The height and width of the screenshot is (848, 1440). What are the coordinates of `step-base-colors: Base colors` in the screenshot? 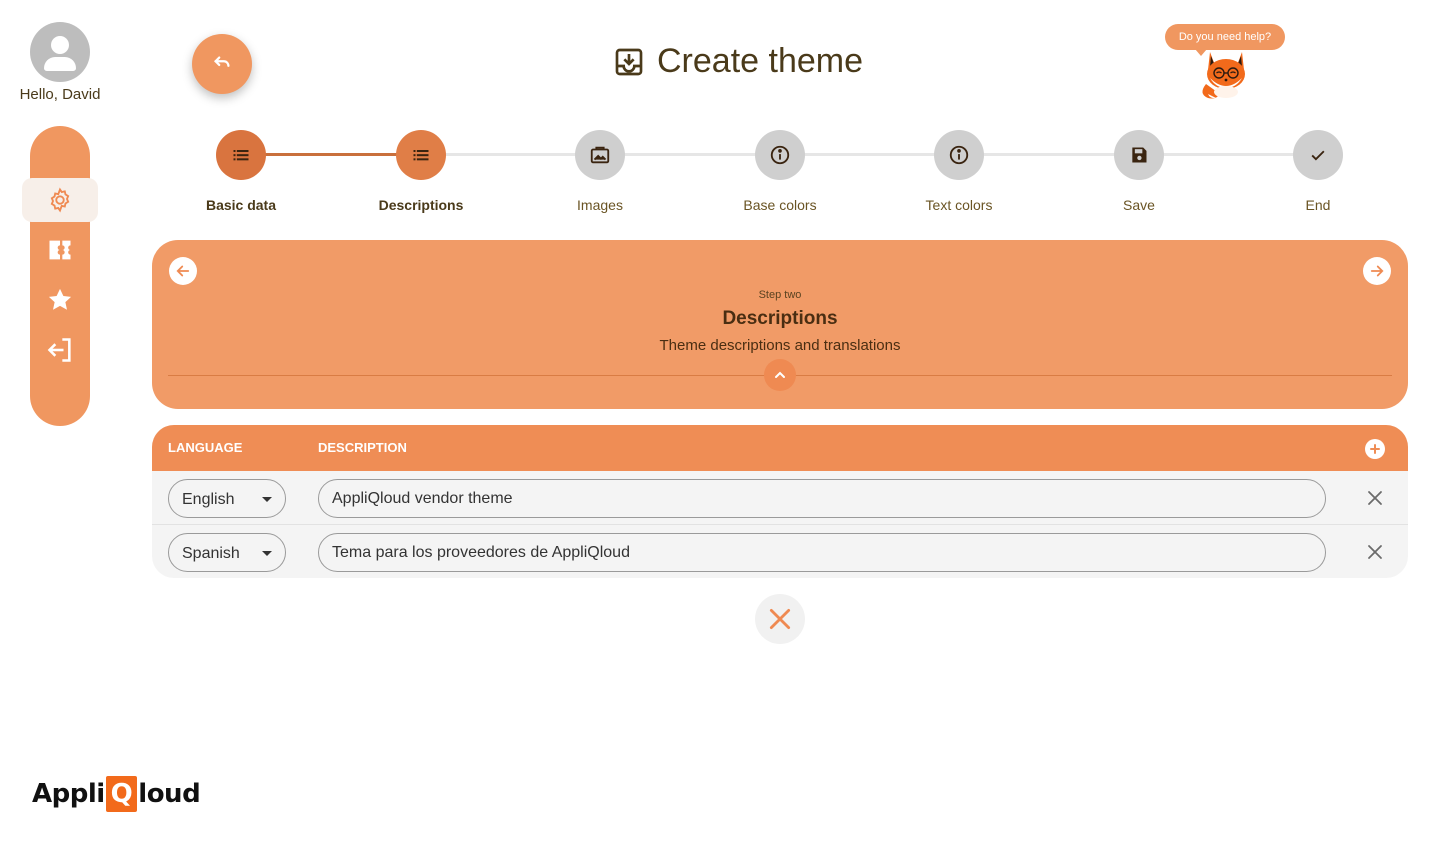 It's located at (780, 171).